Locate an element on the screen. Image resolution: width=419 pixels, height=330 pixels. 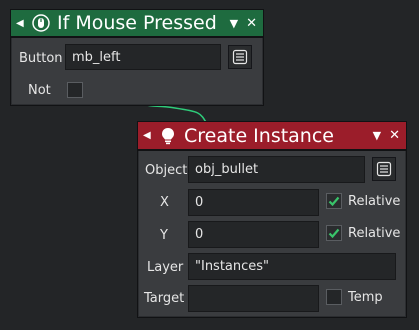
button-input: mb_left is located at coordinates (143, 57).